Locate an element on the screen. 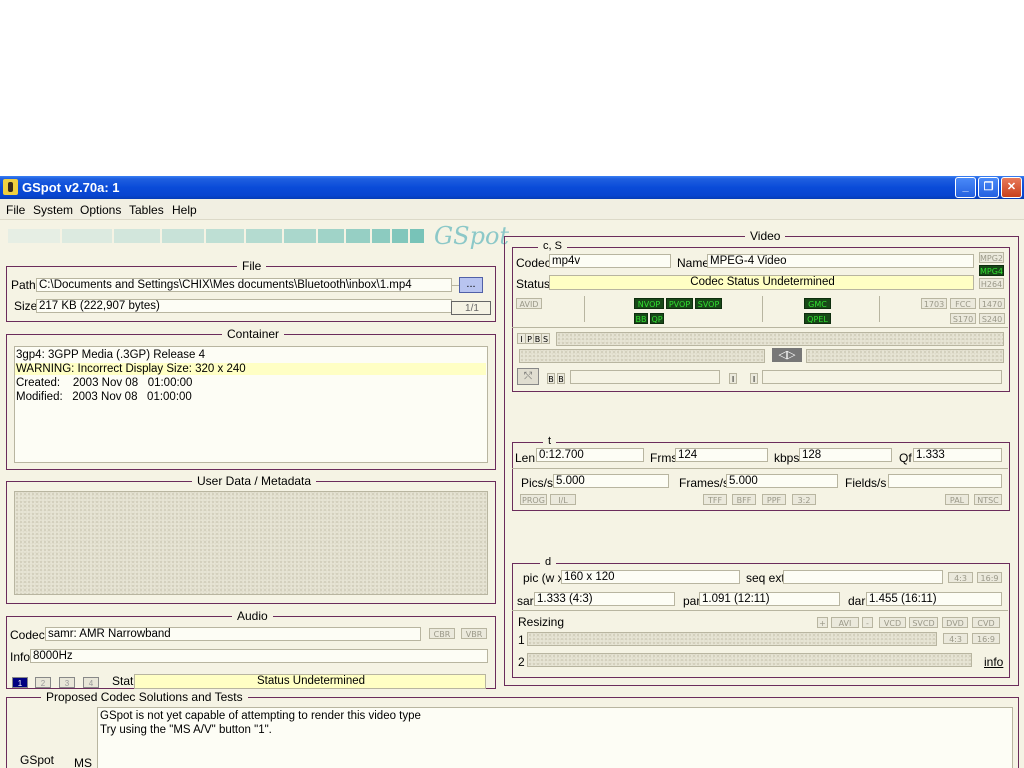 The width and height of the screenshot is (1024, 768). pulldown-indicator: 3:2 is located at coordinates (804, 499).